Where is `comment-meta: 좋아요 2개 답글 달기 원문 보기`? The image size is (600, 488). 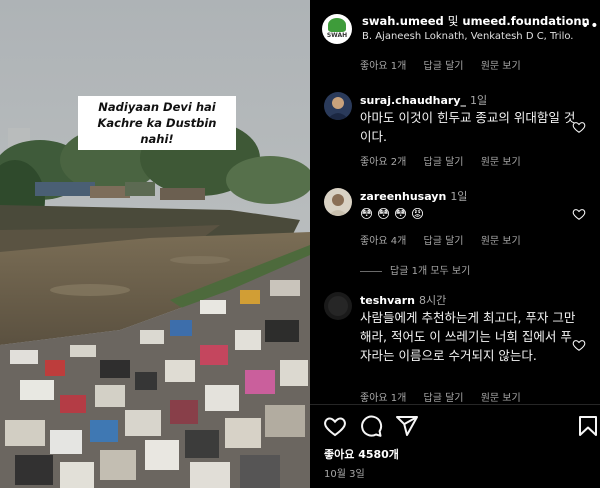 comment-meta: 좋아요 2개 답글 달기 원문 보기 is located at coordinates (440, 160).